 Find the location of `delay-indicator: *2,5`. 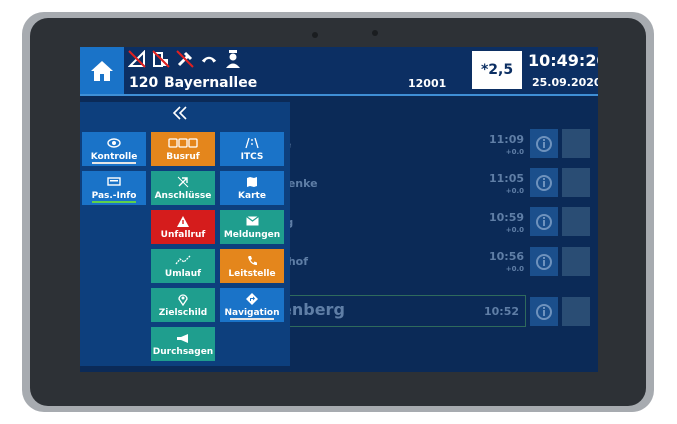

delay-indicator: *2,5 is located at coordinates (497, 70).